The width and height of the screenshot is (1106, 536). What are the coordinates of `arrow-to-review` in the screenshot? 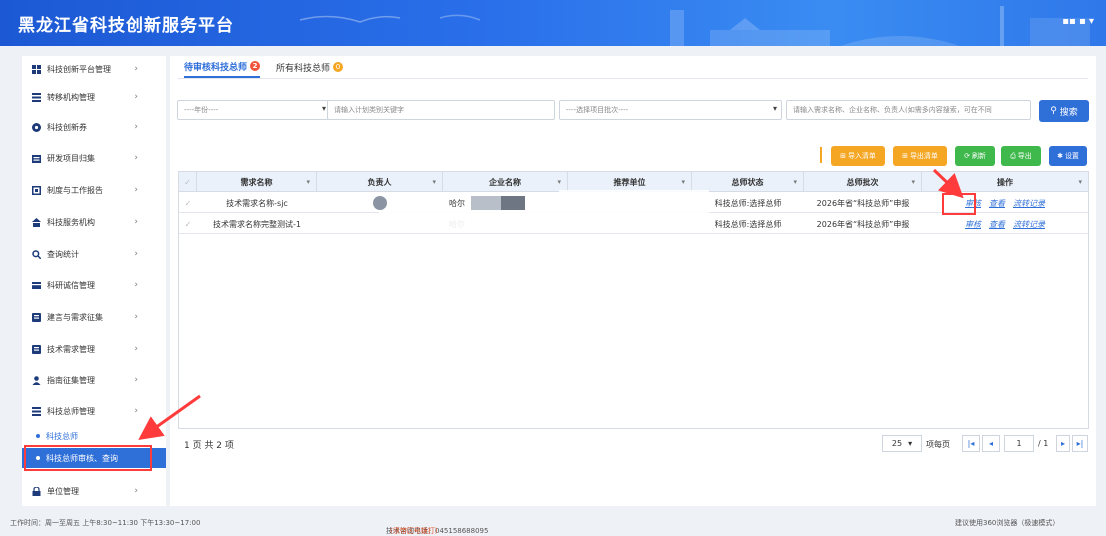 It's located at (948, 183).